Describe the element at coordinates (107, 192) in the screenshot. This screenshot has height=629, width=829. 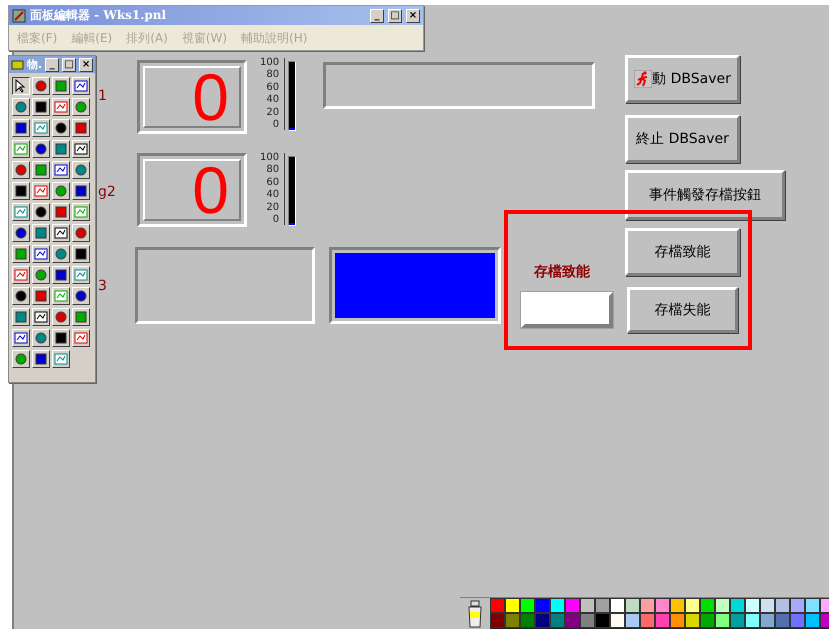
I see `canvas-label: g2` at that location.